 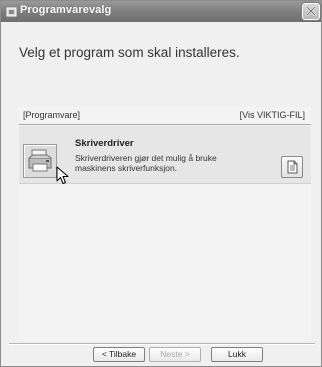 I want to click on mouse-cursor-icon, so click(x=63, y=176).